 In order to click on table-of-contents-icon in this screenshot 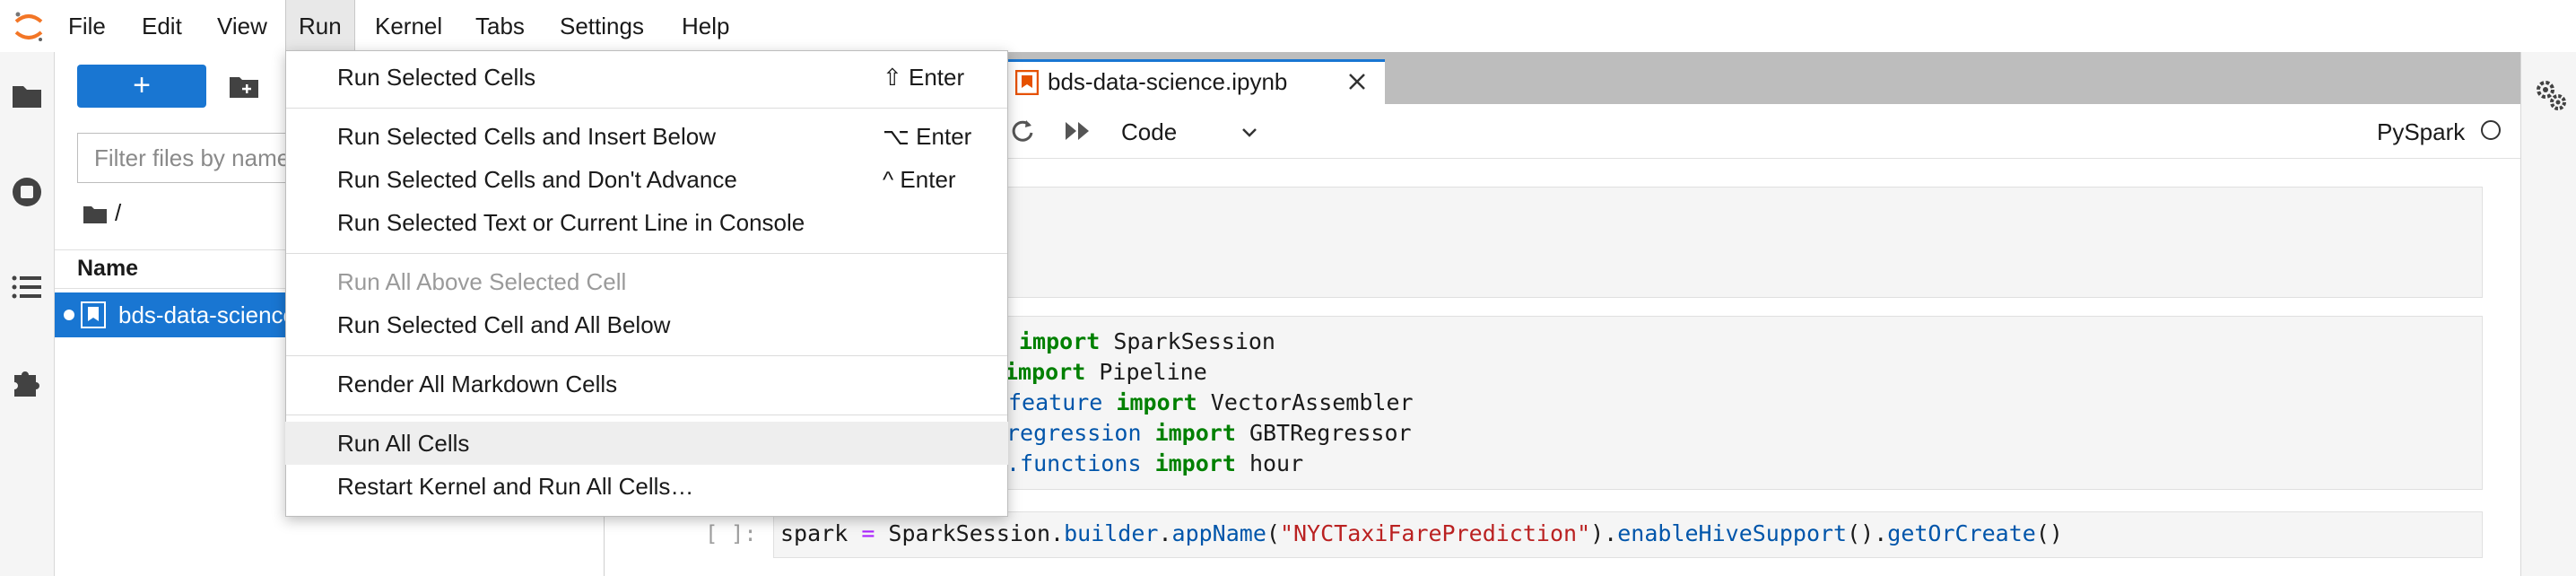, I will do `click(27, 287)`.